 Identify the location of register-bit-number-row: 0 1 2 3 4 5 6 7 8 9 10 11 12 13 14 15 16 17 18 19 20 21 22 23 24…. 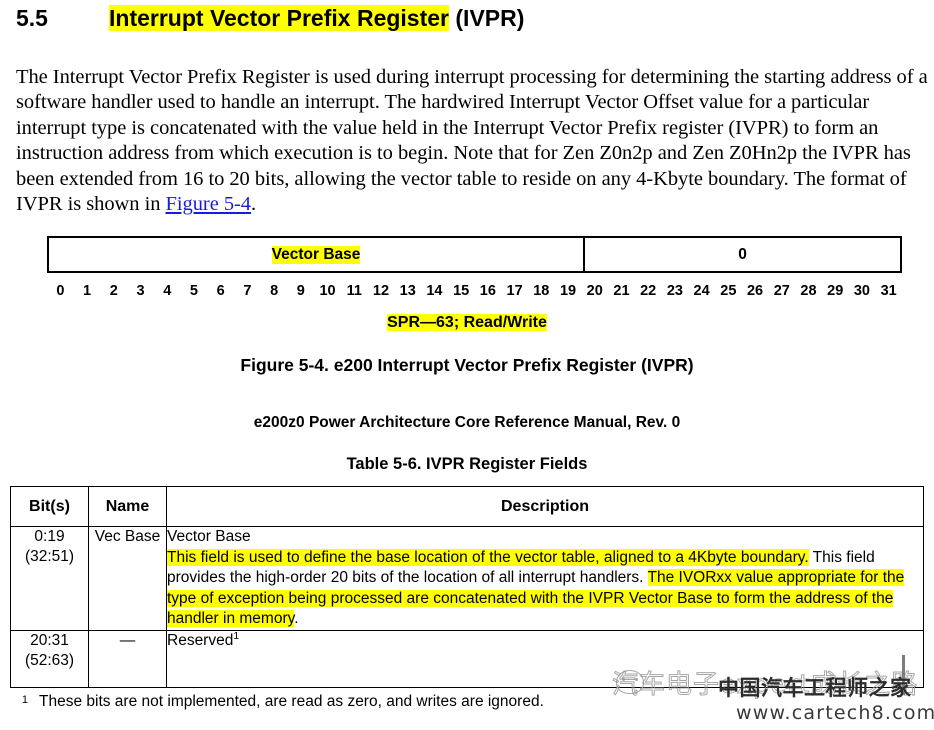
(474, 291).